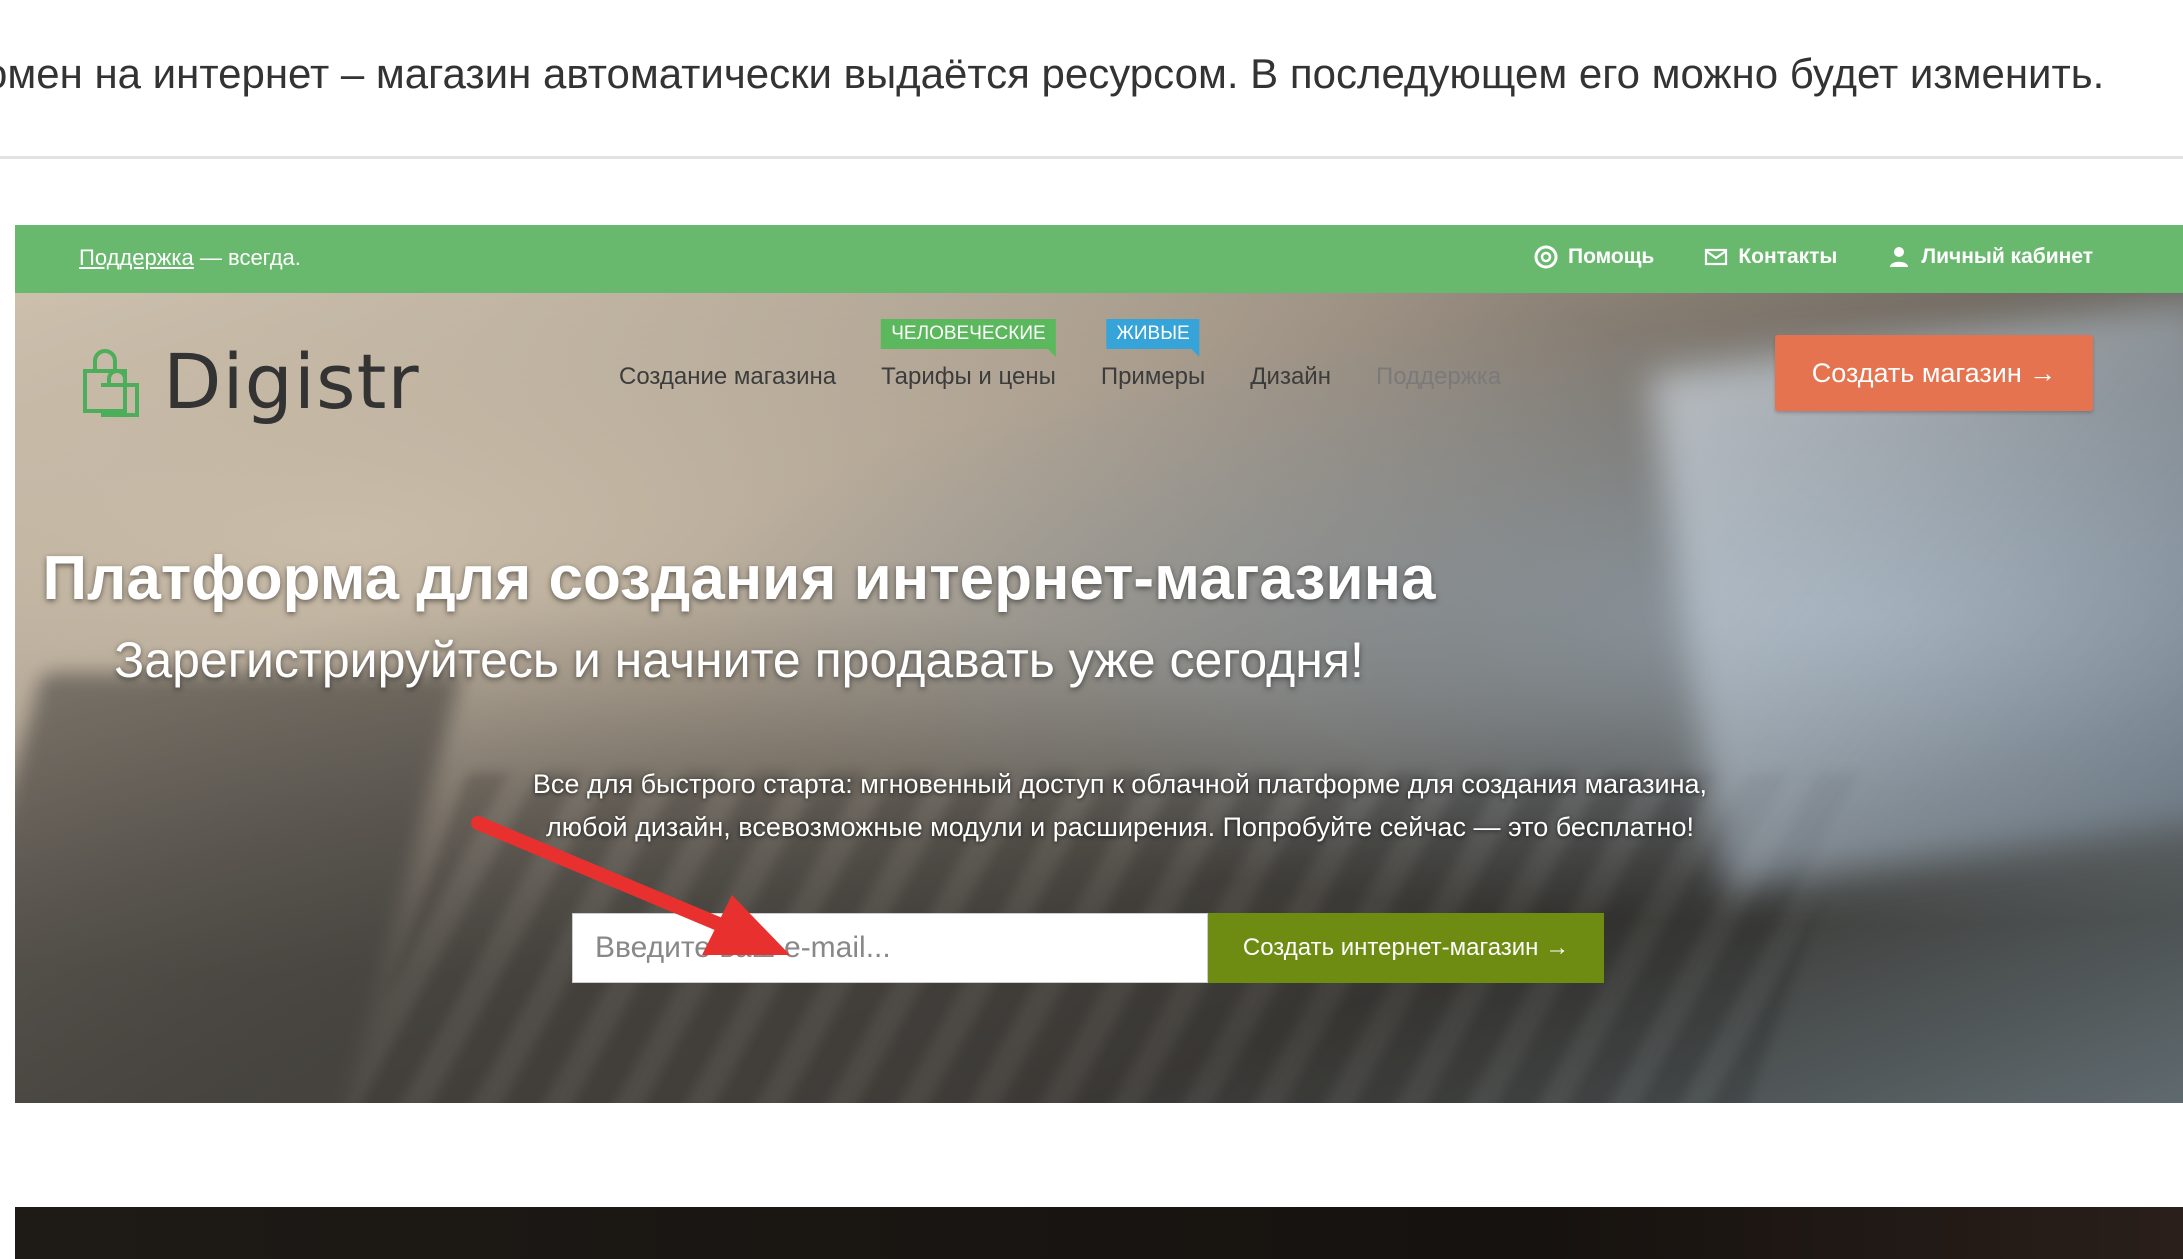  What do you see at coordinates (1406, 948) in the screenshot?
I see `create-online-store-button: Создать интернет-магазин →` at bounding box center [1406, 948].